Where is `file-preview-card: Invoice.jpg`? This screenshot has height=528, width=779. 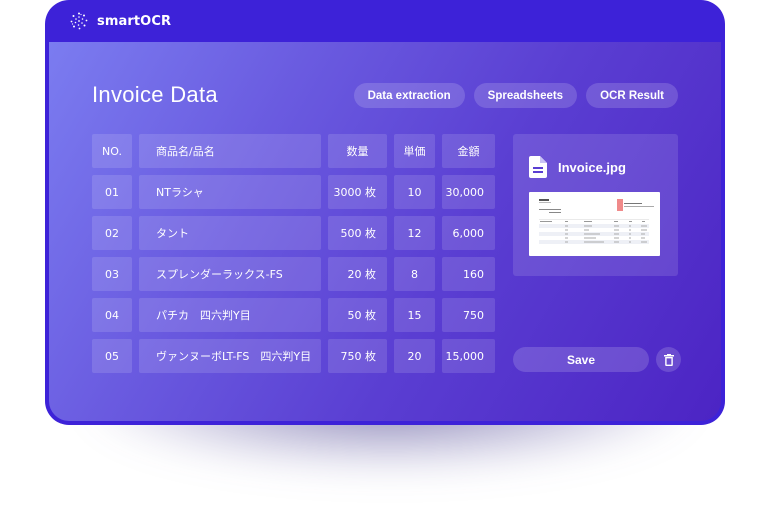 file-preview-card: Invoice.jpg is located at coordinates (595, 205).